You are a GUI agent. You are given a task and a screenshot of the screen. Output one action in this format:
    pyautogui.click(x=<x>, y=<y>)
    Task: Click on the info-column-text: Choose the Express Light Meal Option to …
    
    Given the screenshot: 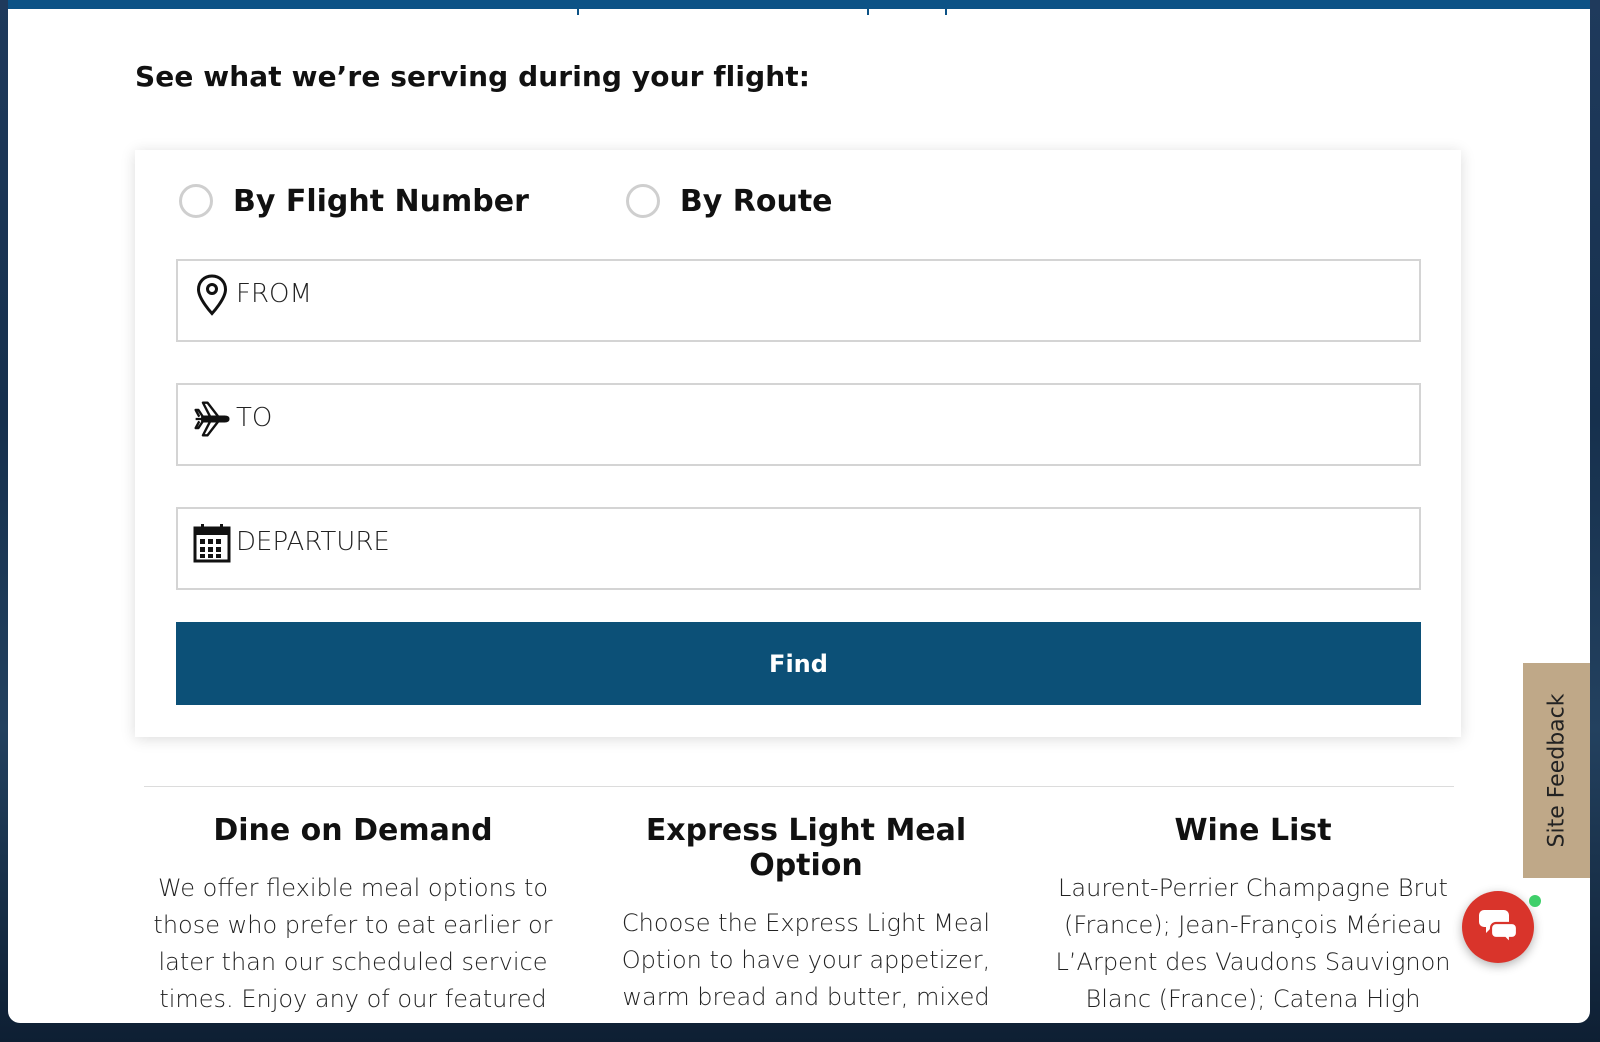 What is the action you would take?
    pyautogui.click(x=805, y=966)
    